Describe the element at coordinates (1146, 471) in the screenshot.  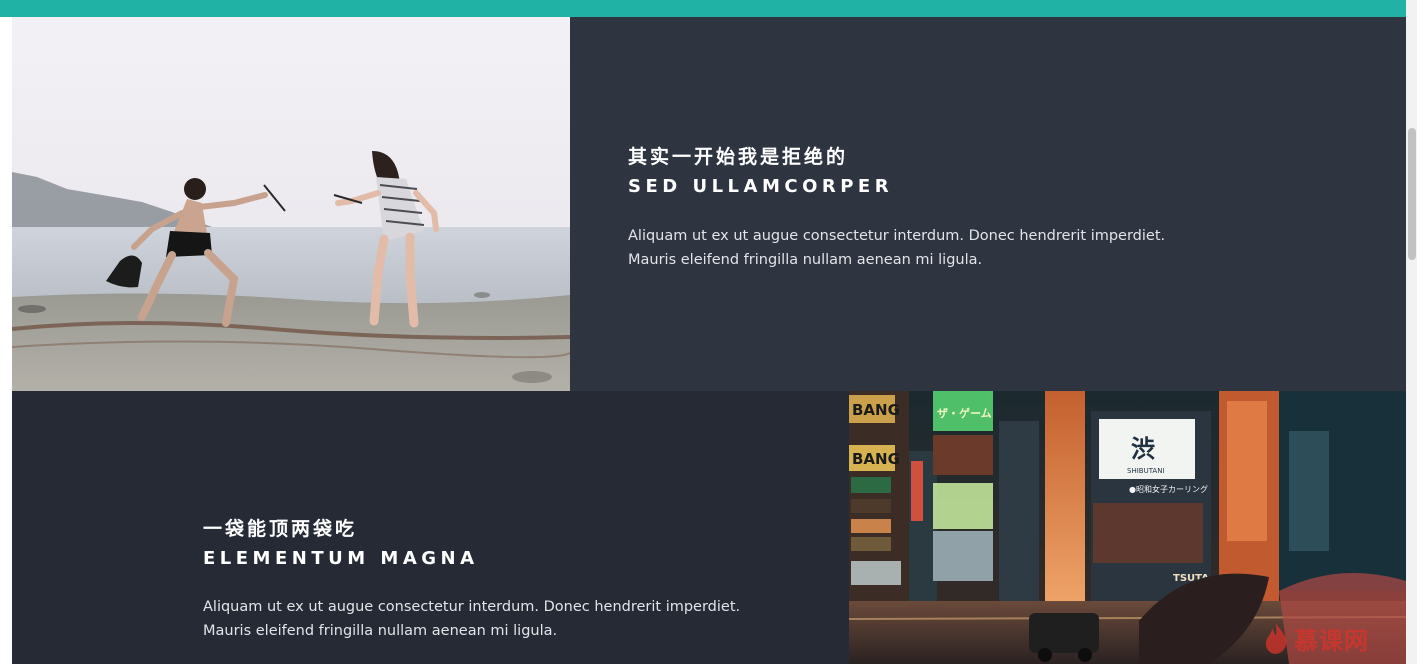
I see `city-sign-5: SHIBUTANI` at that location.